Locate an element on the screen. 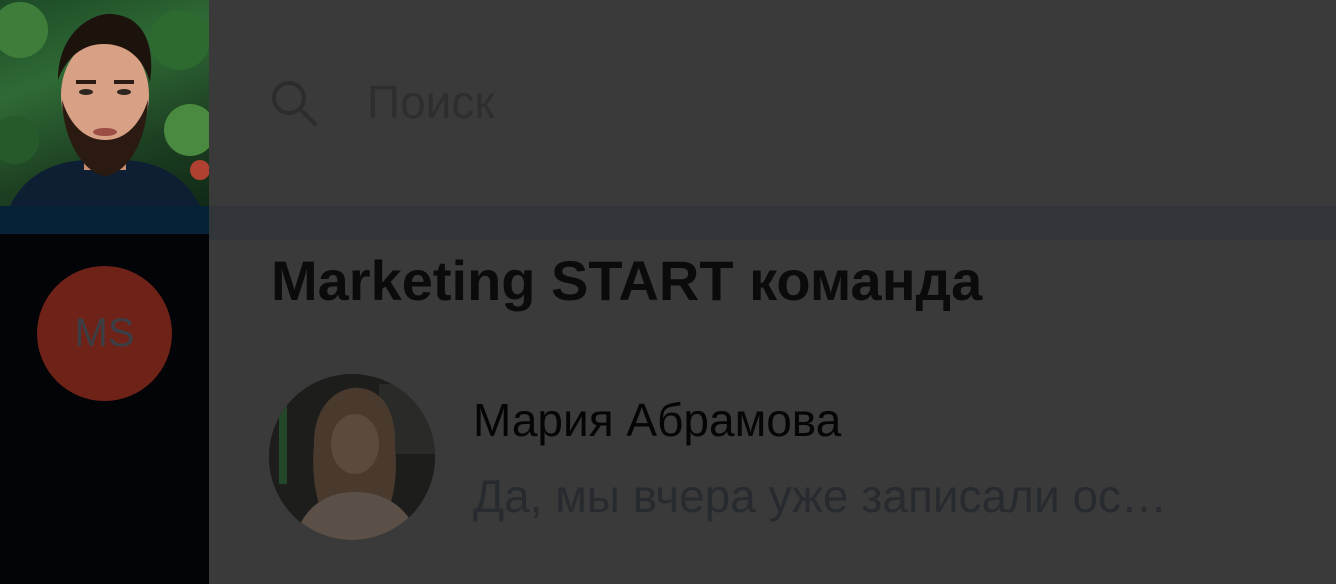 The image size is (1336, 584). search-icon is located at coordinates (294, 103).